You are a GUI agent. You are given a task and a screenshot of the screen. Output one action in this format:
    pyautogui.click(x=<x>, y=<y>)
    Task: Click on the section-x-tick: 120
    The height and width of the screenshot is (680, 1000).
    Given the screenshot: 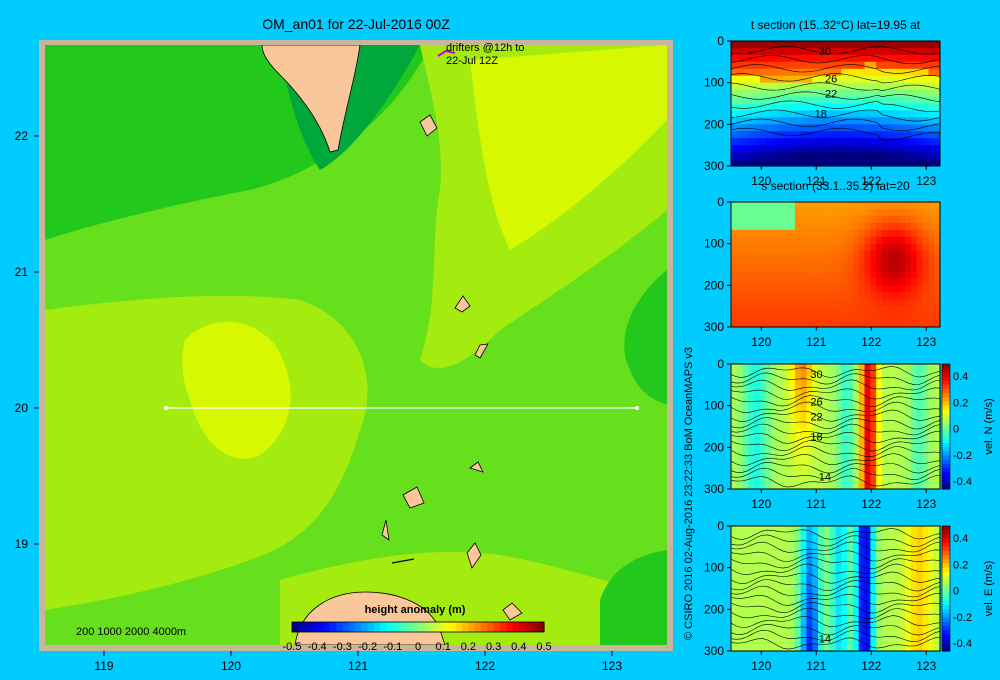 What is the action you would take?
    pyautogui.click(x=761, y=342)
    